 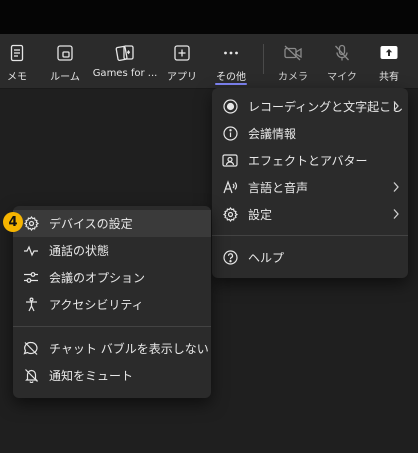 What do you see at coordinates (13, 222) in the screenshot?
I see `step-number-badge: 4` at bounding box center [13, 222].